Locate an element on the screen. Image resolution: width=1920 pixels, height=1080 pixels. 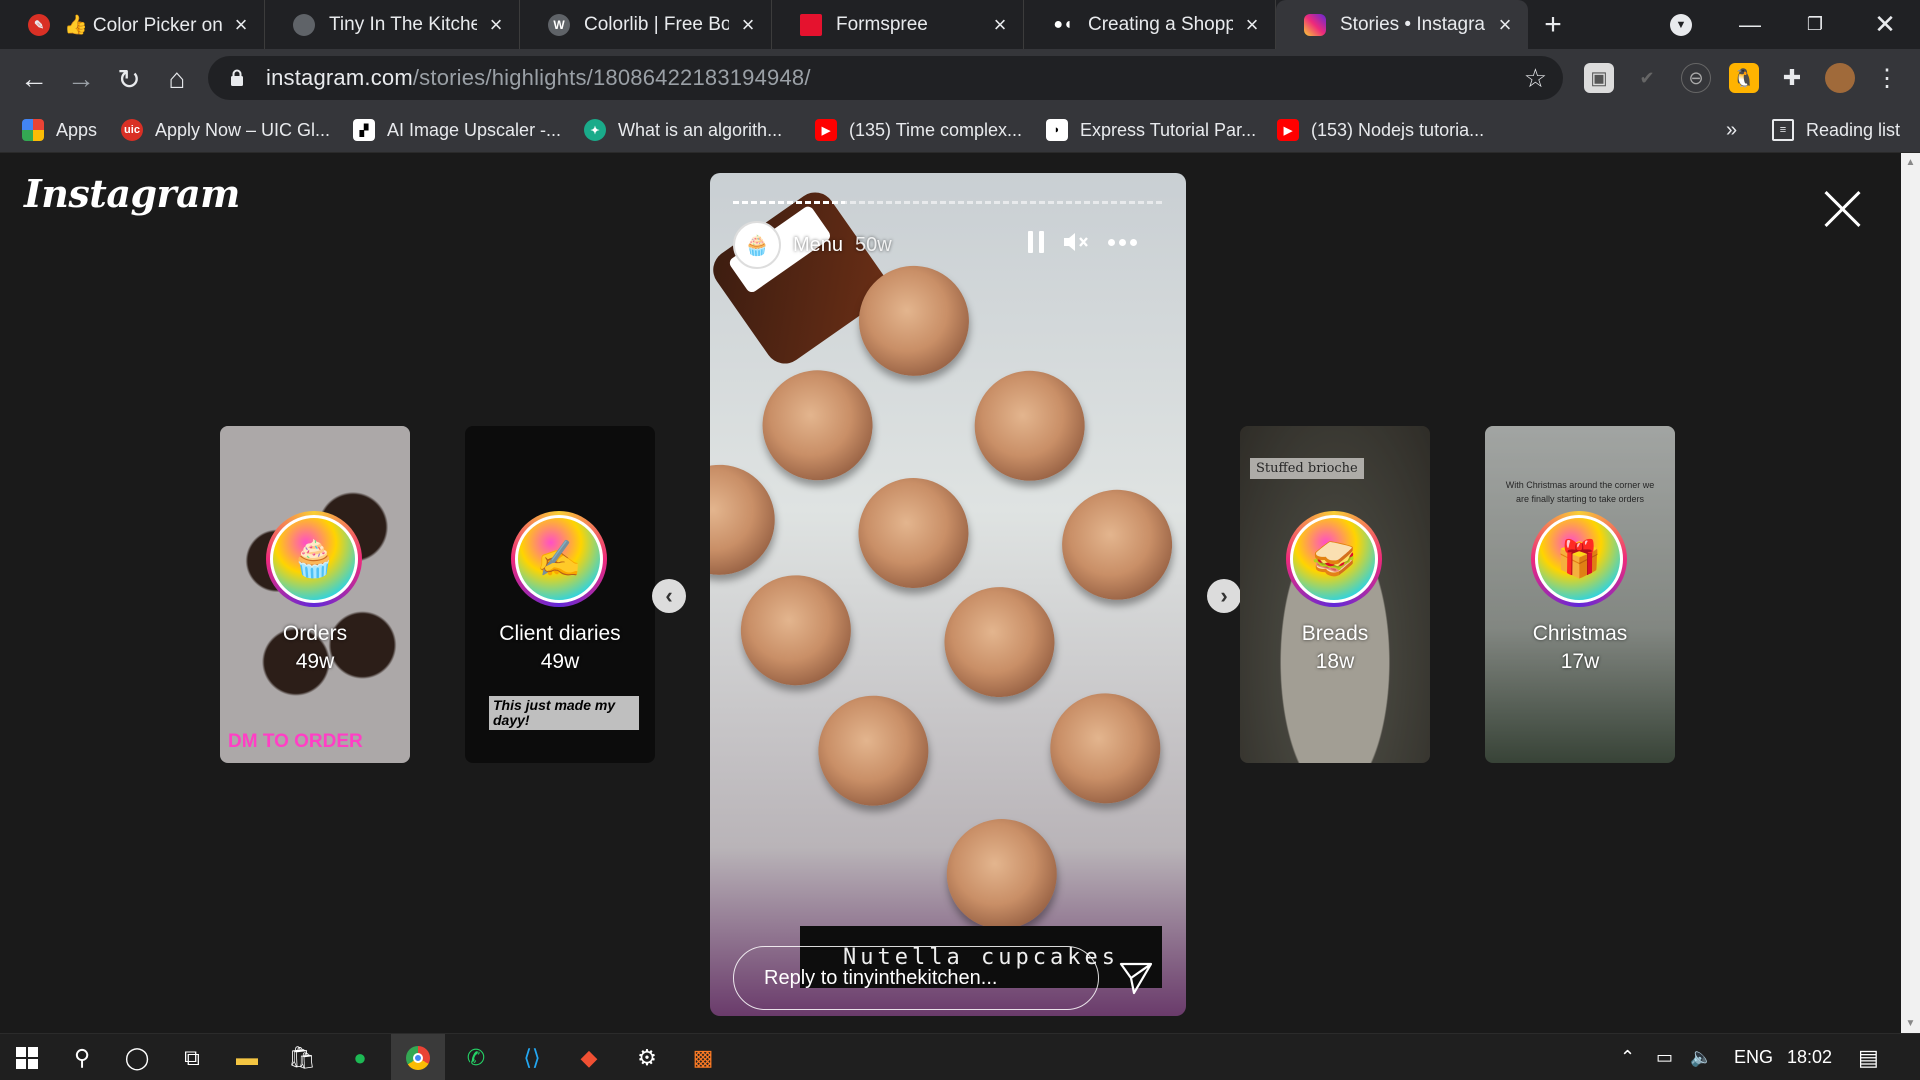
extensions-puzzle-icon: ✚ is located at coordinates (1792, 78).